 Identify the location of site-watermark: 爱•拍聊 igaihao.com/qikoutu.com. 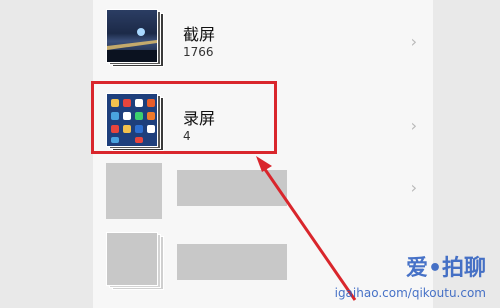
(415, 269).